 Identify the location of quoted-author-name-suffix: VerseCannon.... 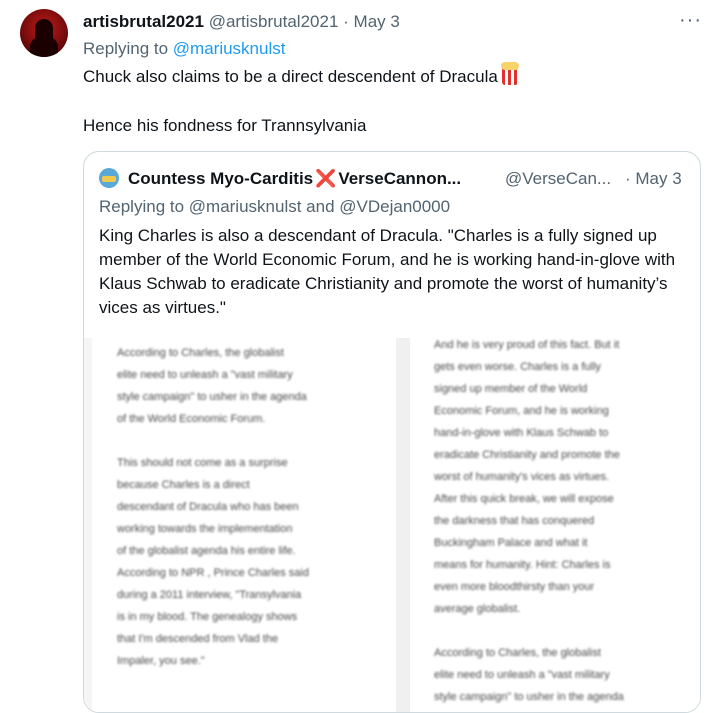
(399, 178).